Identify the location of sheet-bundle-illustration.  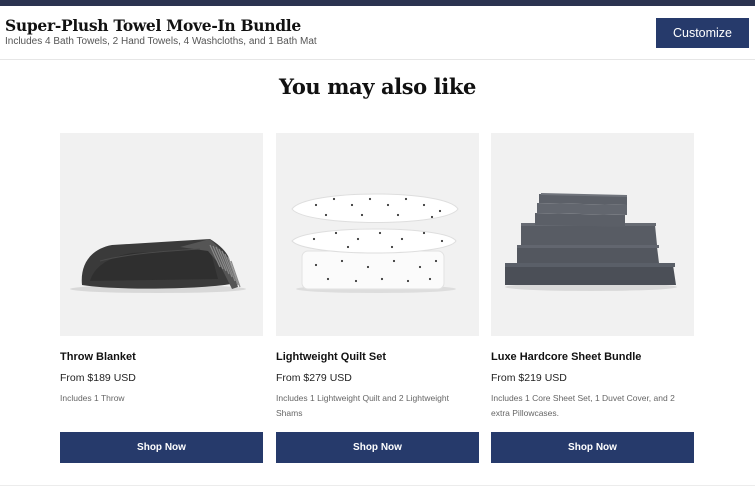
(591, 242).